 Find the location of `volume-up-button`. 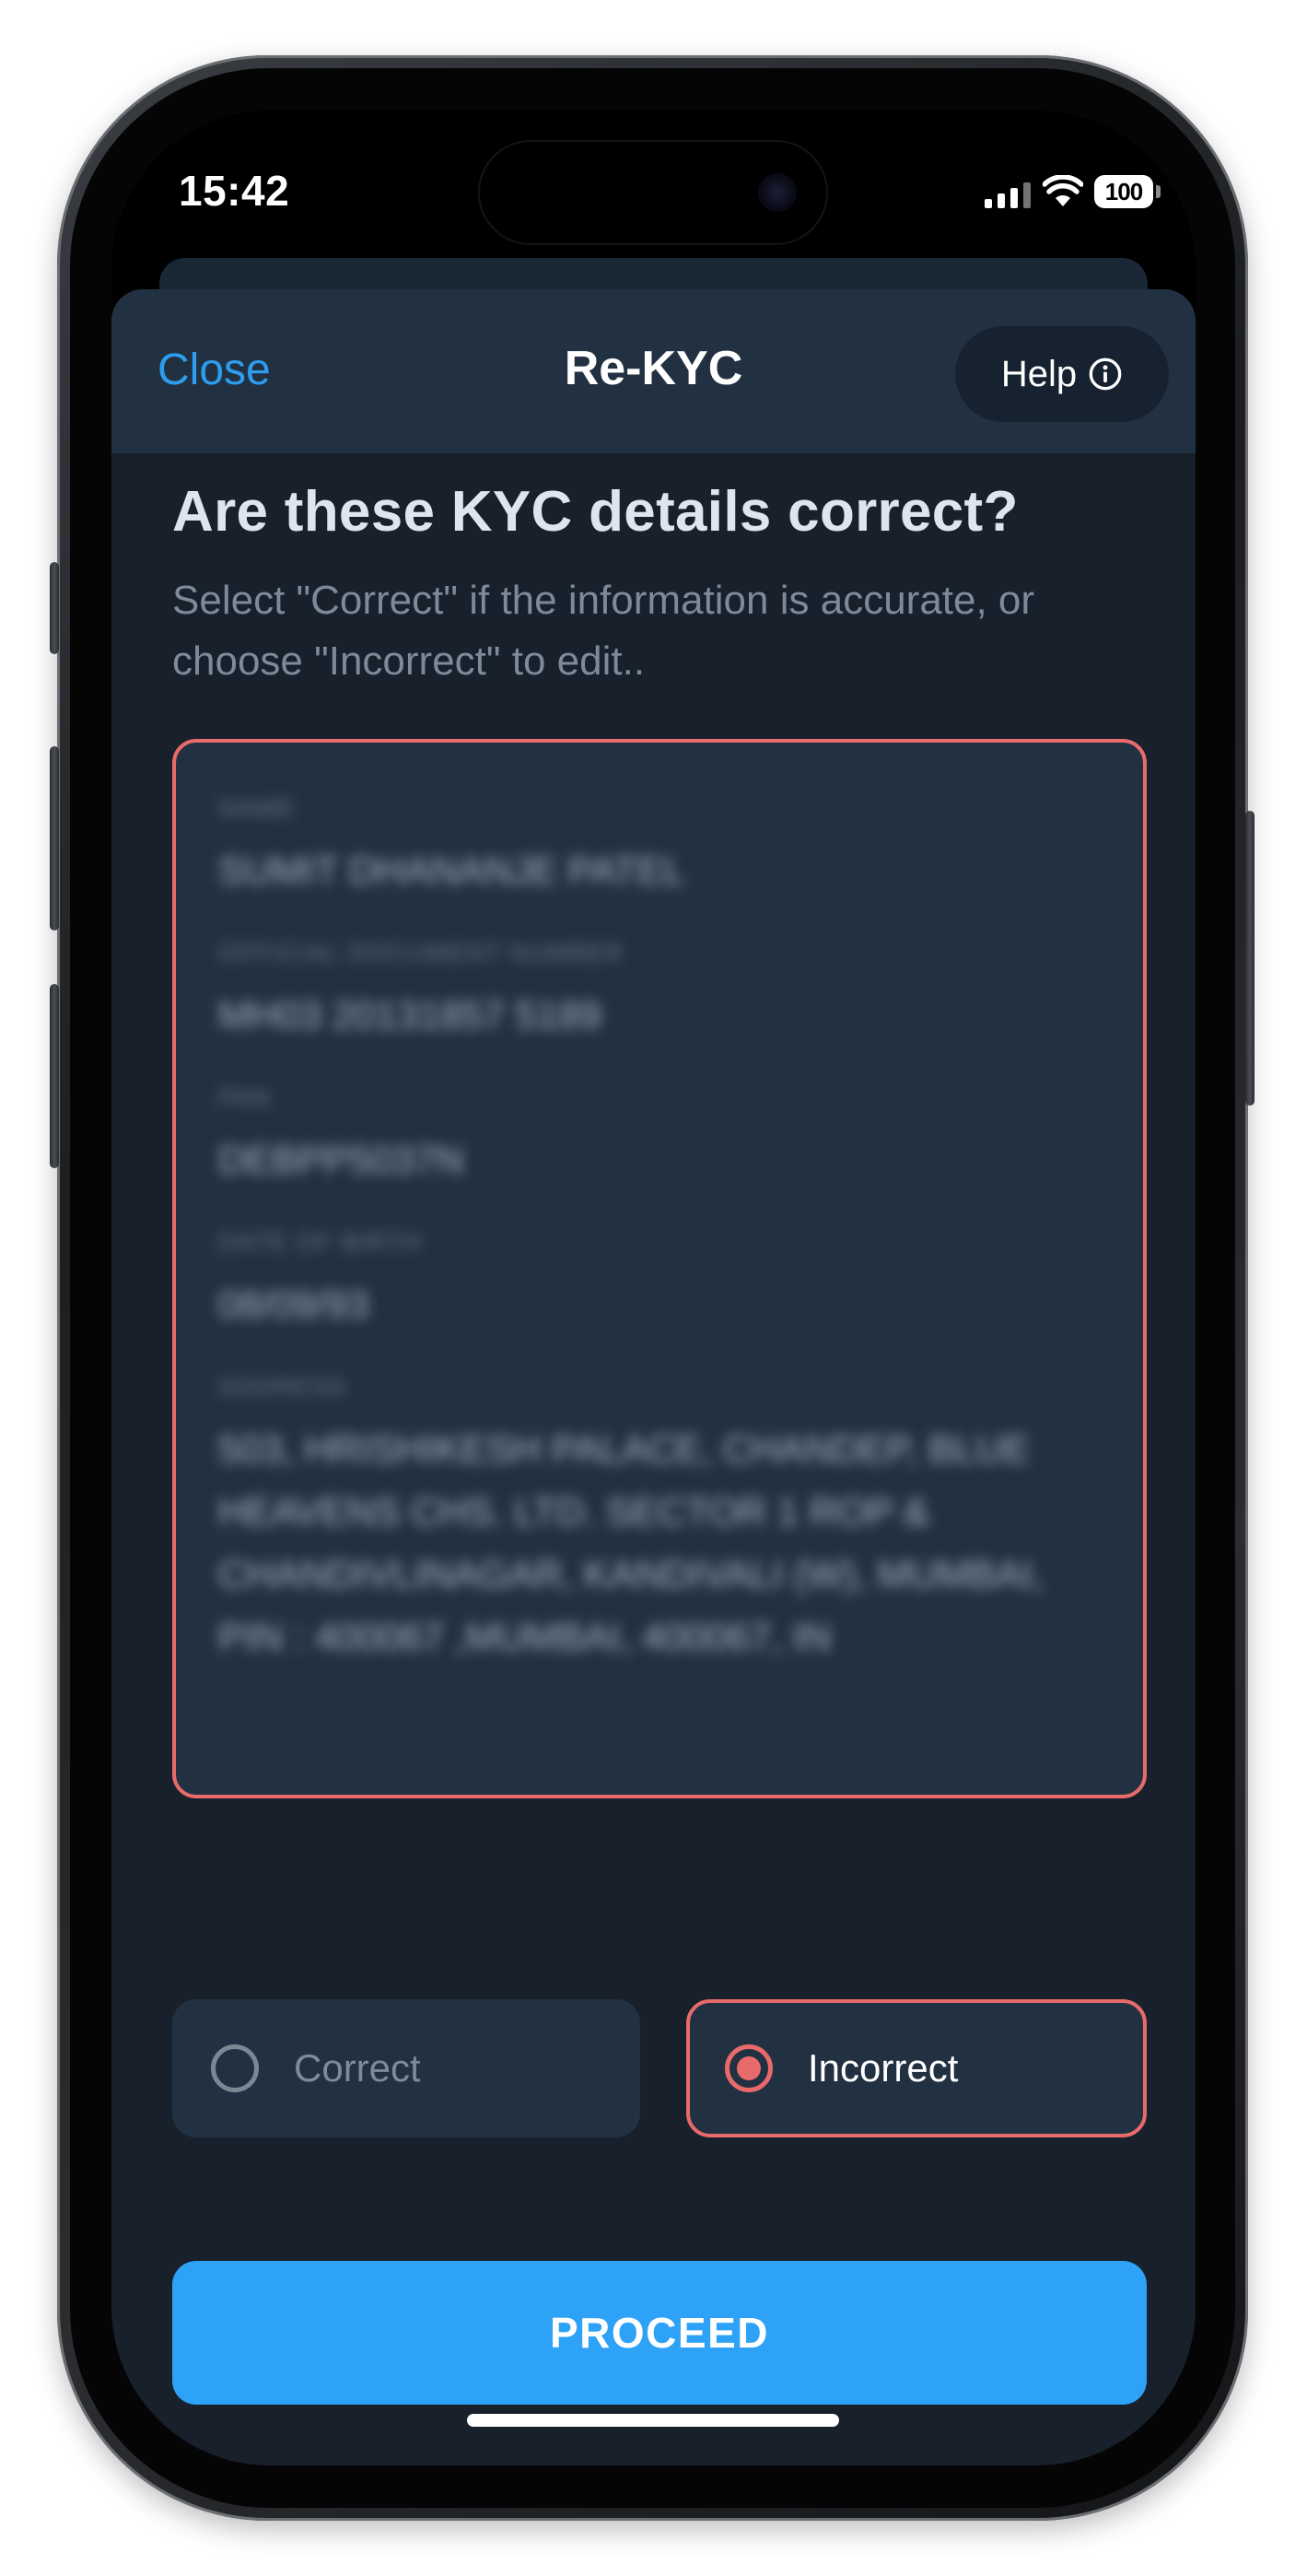

volume-up-button is located at coordinates (54, 838).